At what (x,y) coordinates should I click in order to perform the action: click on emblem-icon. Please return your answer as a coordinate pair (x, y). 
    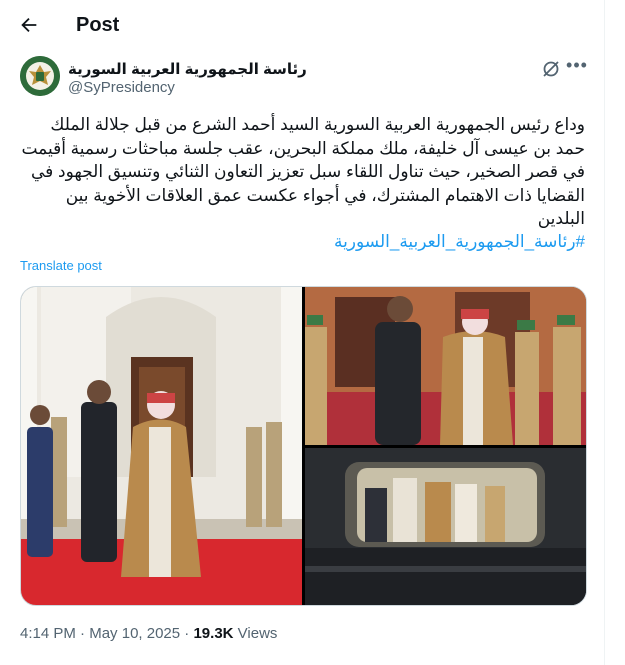
    Looking at the image, I should click on (40, 76).